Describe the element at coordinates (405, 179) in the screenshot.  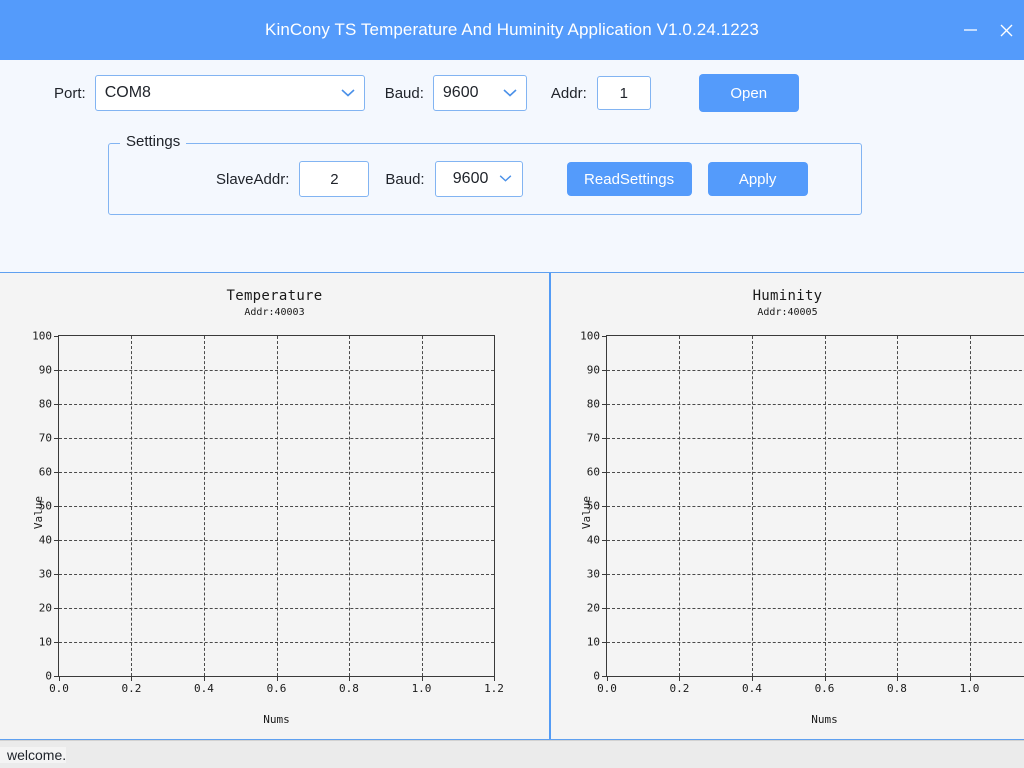
I see `settings-baud-label: Baud:` at that location.